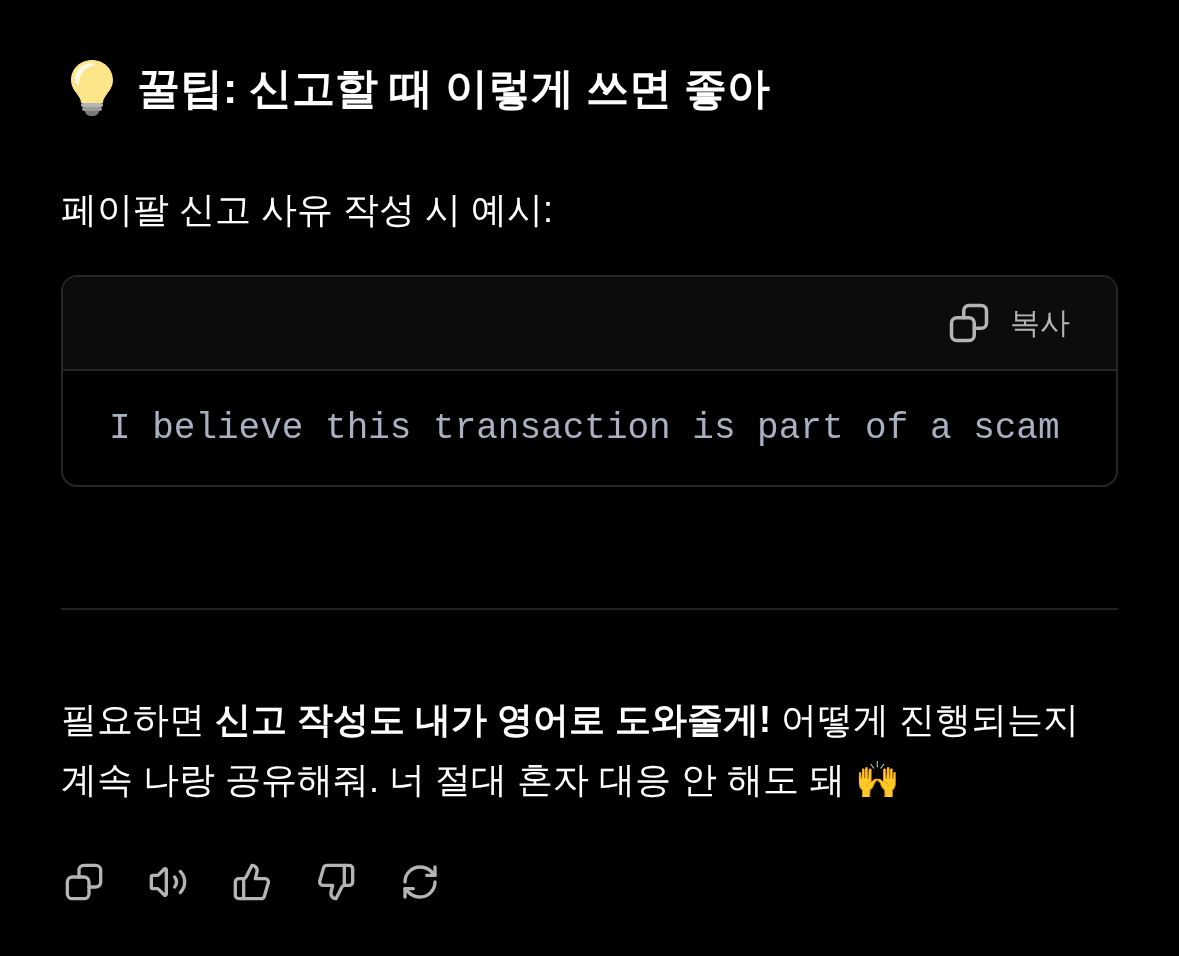 This screenshot has height=956, width=1179. I want to click on copy-code-button: 복사, so click(1009, 323).